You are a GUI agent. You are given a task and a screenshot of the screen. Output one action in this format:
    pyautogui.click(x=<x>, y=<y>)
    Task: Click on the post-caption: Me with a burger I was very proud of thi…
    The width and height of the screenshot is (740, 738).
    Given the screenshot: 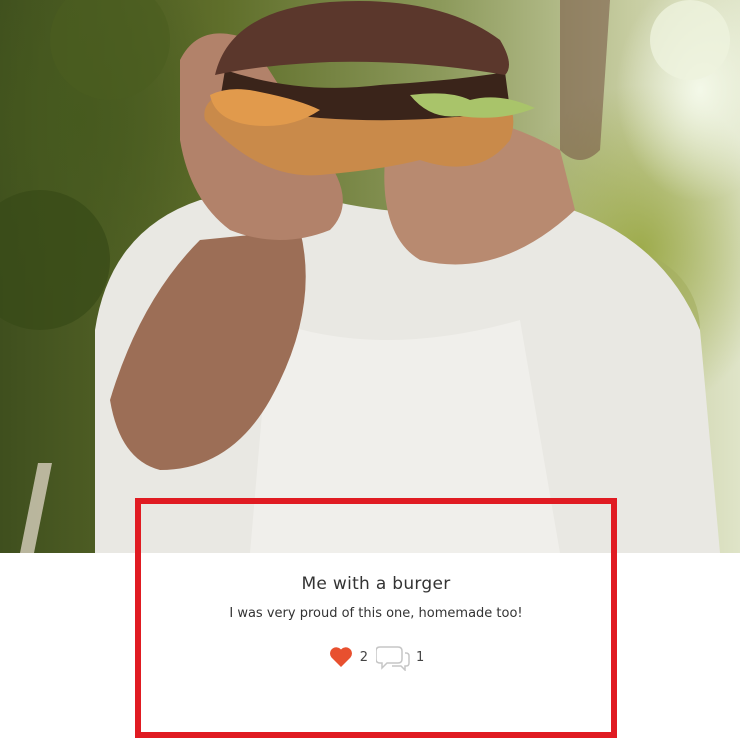 What is the action you would take?
    pyautogui.click(x=376, y=612)
    